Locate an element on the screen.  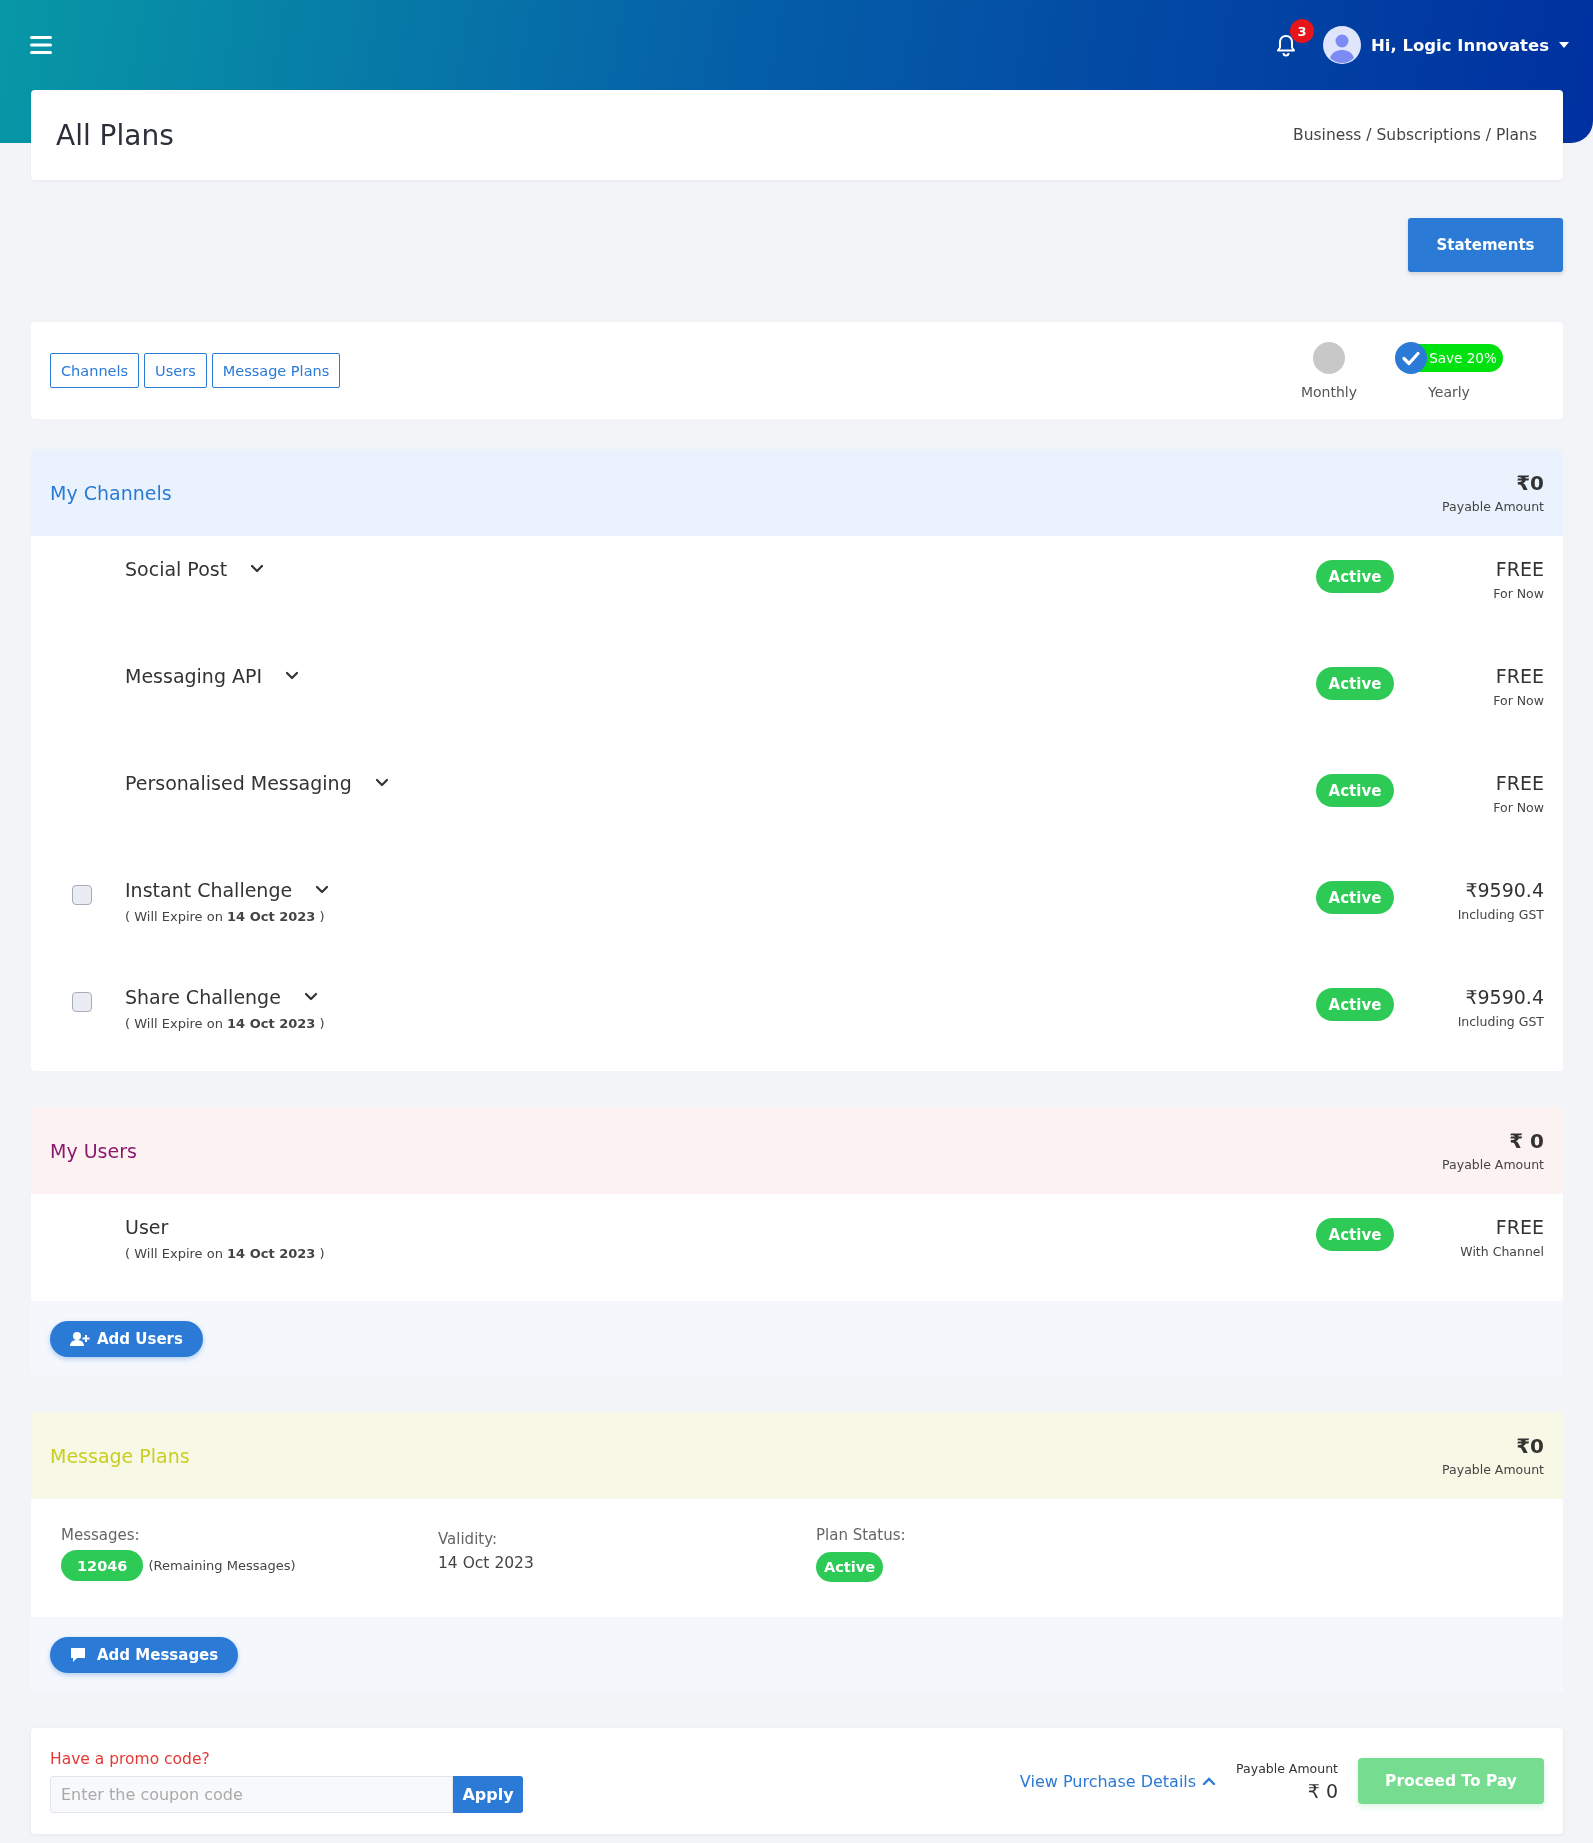
plan-name: Share Challenge is located at coordinates (203, 997).